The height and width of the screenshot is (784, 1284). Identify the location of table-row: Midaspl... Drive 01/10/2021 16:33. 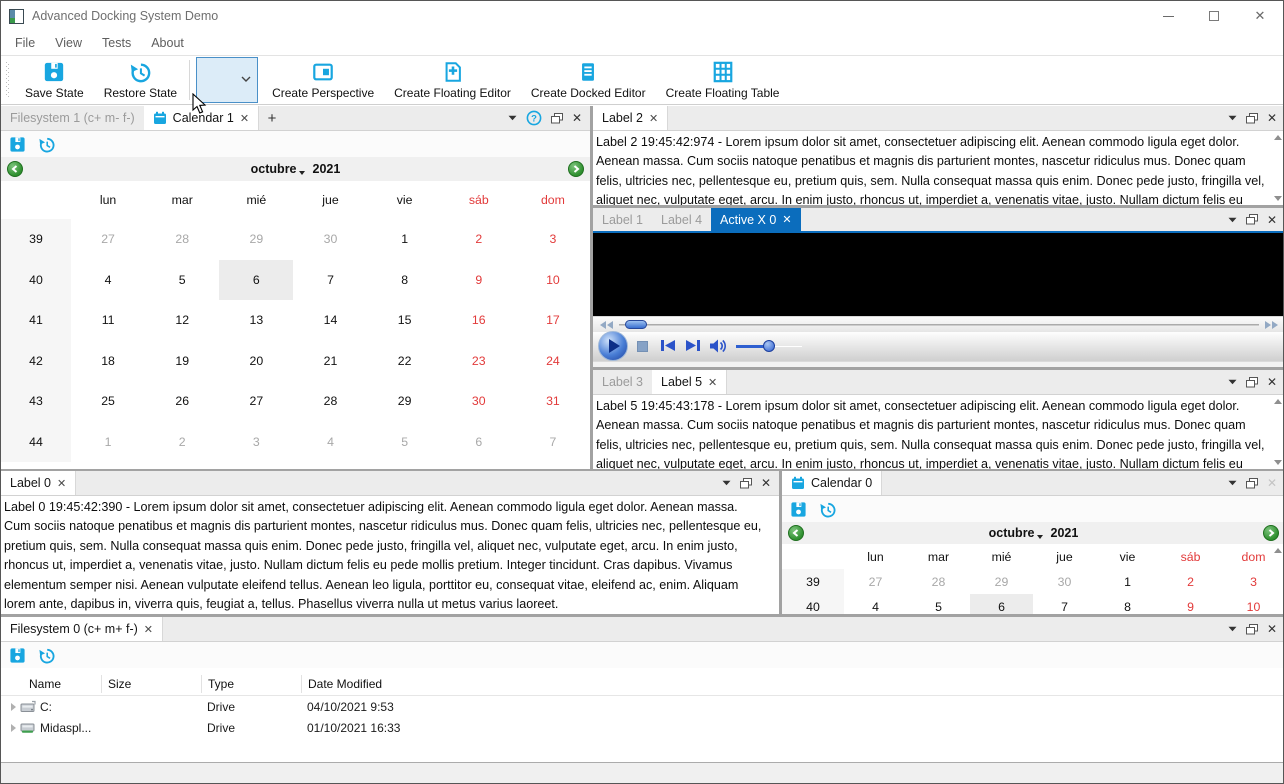
(642, 727).